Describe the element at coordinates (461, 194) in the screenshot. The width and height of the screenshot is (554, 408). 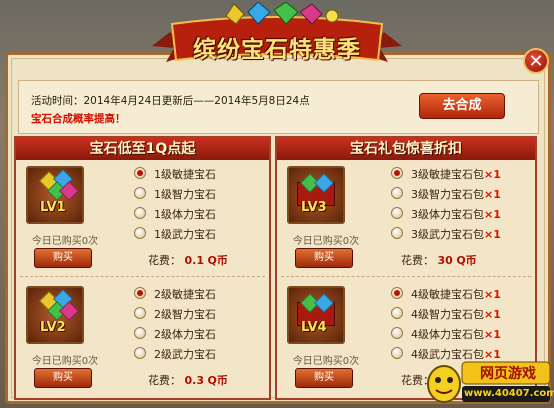
I see `option-intellect-pack: 3级智力宝石包×1` at that location.